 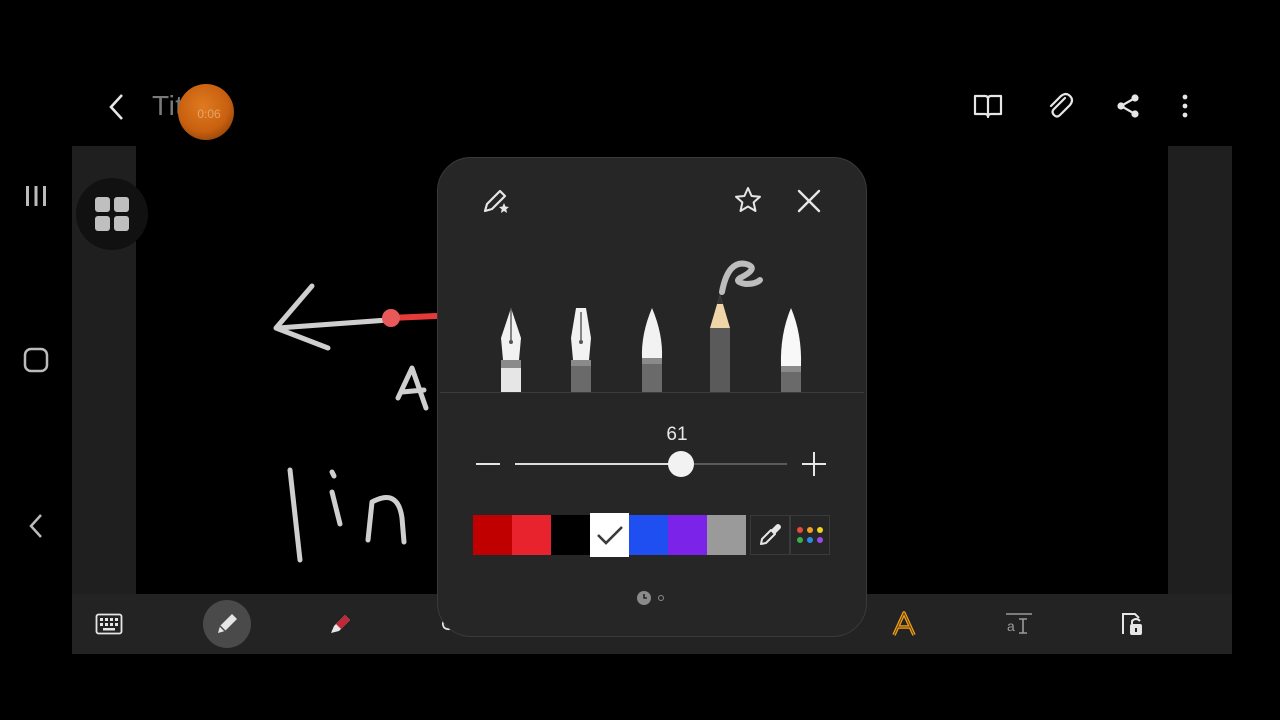 I want to click on keyboard-icon, so click(x=109, y=624).